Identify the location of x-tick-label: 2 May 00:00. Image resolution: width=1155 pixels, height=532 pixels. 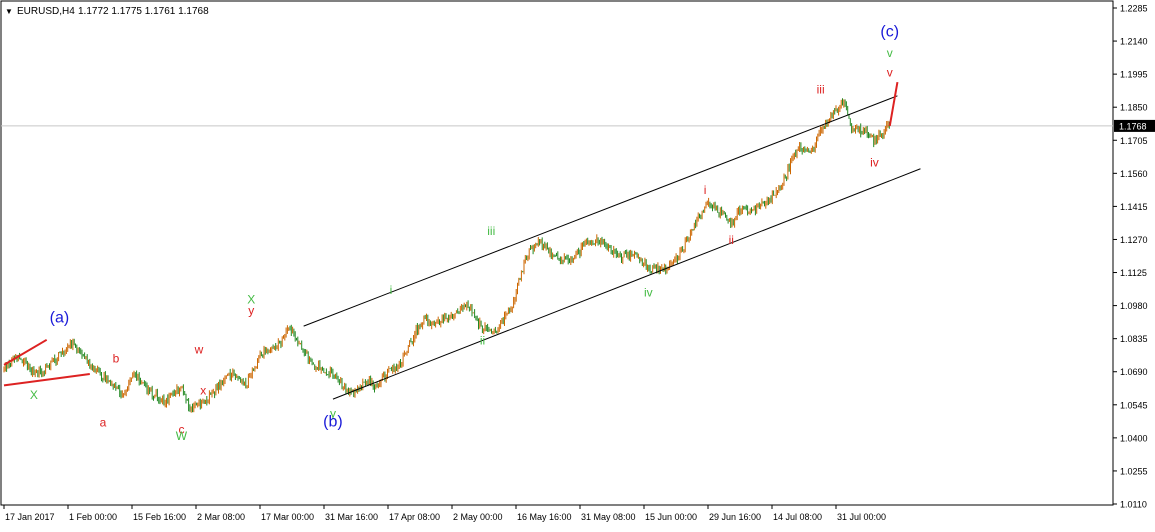
(478, 517).